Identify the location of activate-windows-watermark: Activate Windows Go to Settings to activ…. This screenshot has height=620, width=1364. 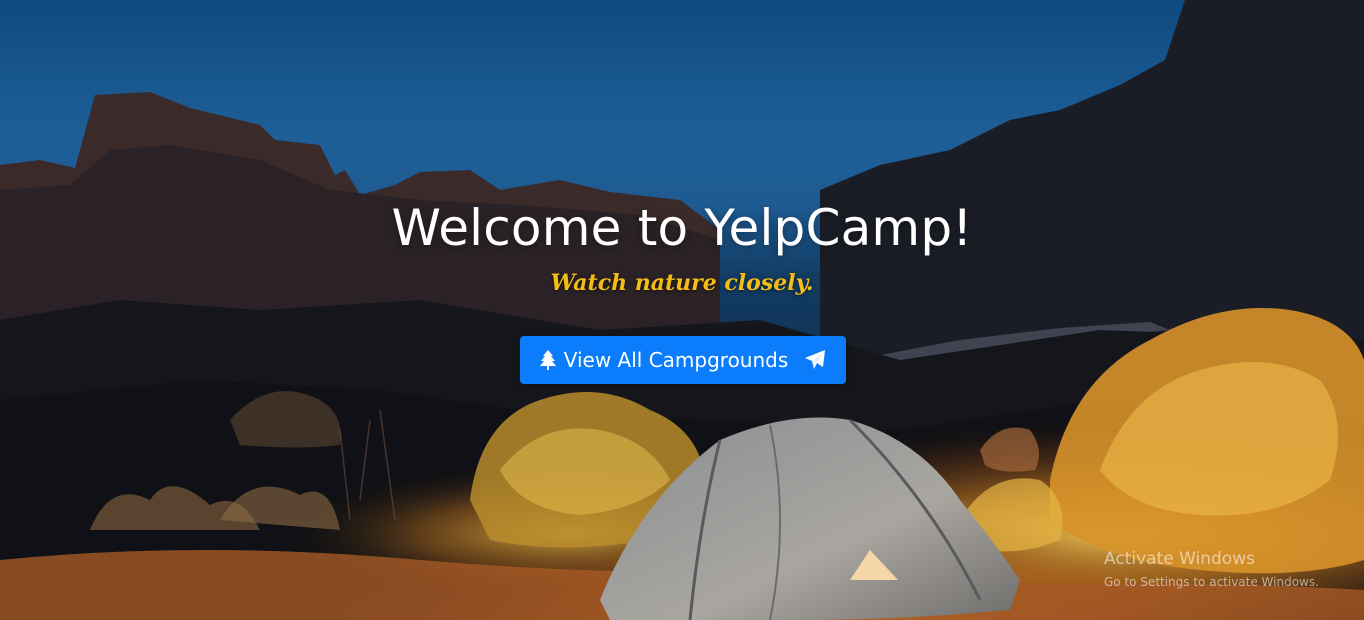
(1211, 569).